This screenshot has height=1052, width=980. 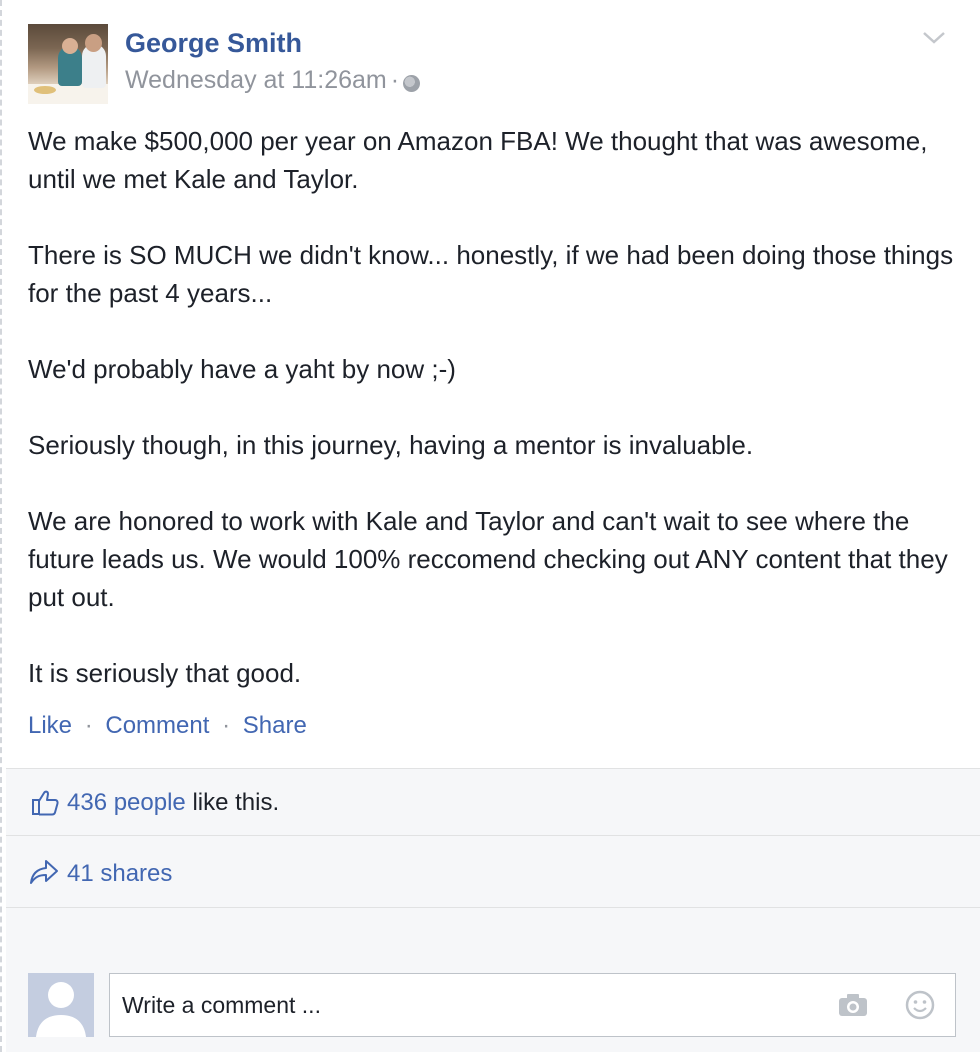 What do you see at coordinates (119, 874) in the screenshot?
I see `shares-count-link: 41 shares` at bounding box center [119, 874].